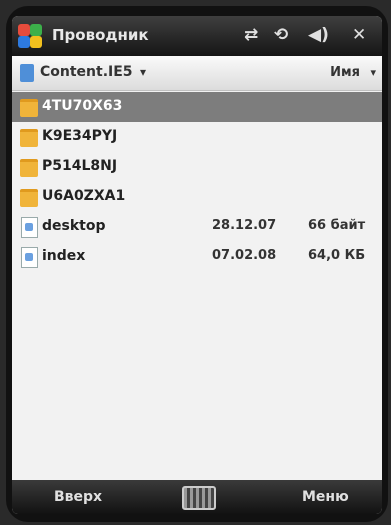 This screenshot has width=391, height=525. What do you see at coordinates (82, 106) in the screenshot?
I see `item-name: 4TU70X63` at bounding box center [82, 106].